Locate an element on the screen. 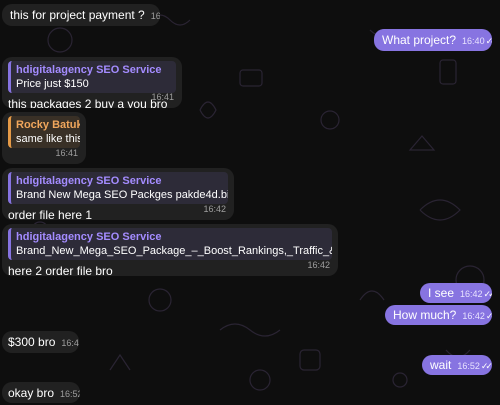  message-incoming-reply: Rocky Batukali same like this 16:41 is located at coordinates (44, 138).